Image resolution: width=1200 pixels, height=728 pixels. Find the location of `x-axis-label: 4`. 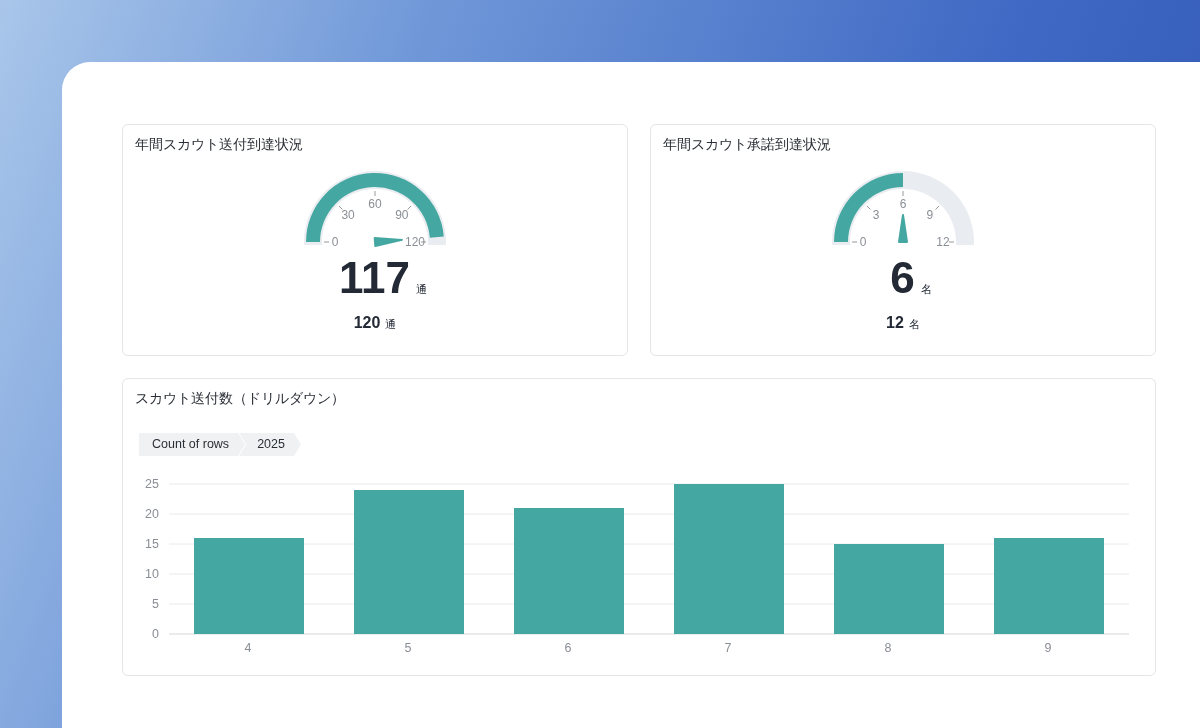

x-axis-label: 4 is located at coordinates (248, 648).